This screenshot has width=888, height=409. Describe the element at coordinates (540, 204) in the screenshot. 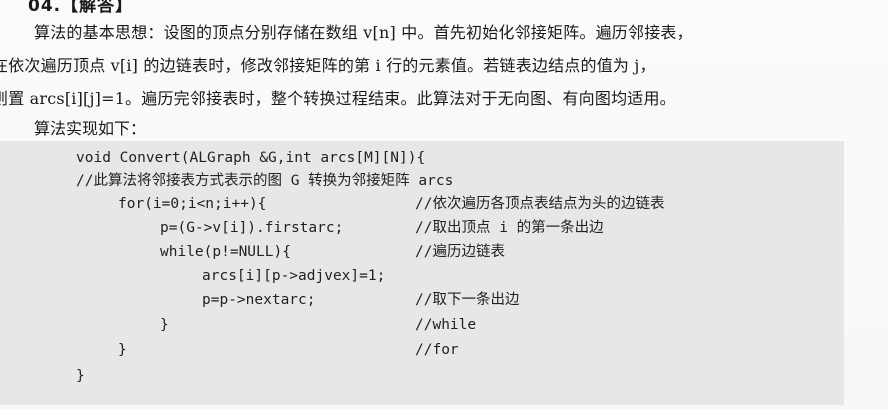

I see `code-comment: //依次遍历各顶点表结点为头的边链表` at that location.